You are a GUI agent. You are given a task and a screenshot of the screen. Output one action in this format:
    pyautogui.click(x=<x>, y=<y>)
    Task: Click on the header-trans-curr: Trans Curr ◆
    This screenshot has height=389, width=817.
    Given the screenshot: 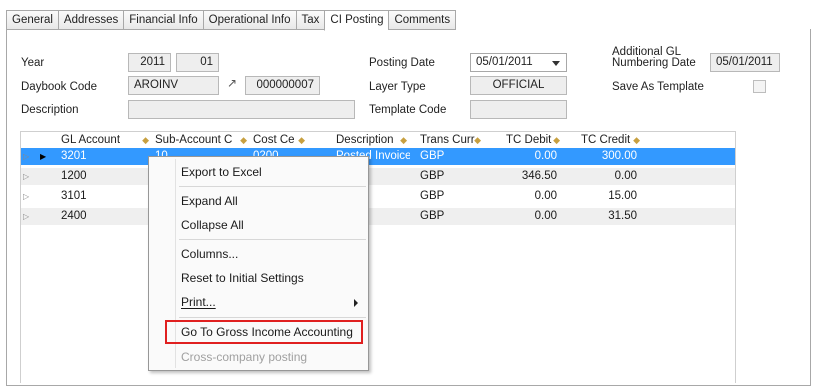 What is the action you would take?
    pyautogui.click(x=447, y=140)
    